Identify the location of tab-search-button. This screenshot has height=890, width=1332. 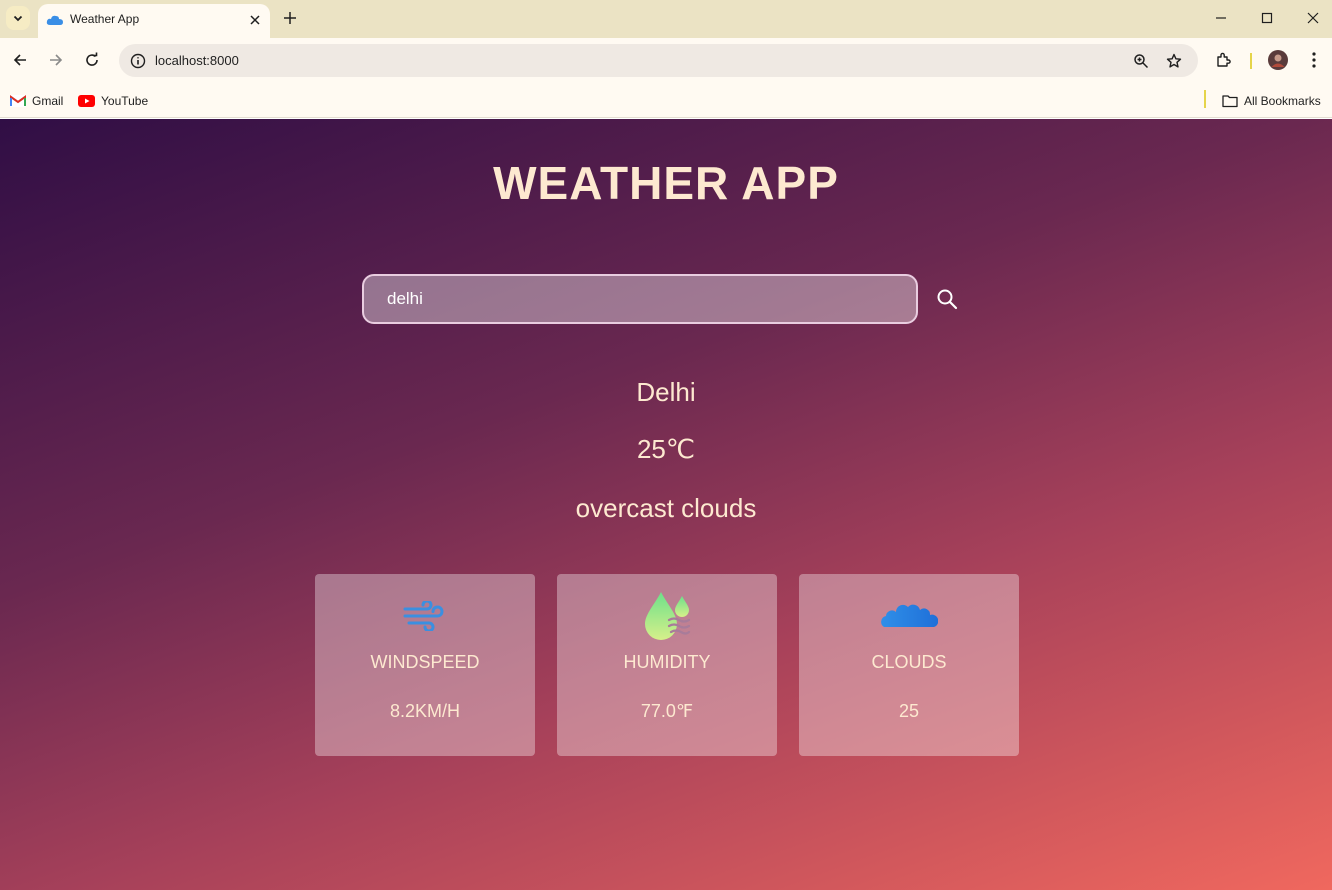
(18, 18).